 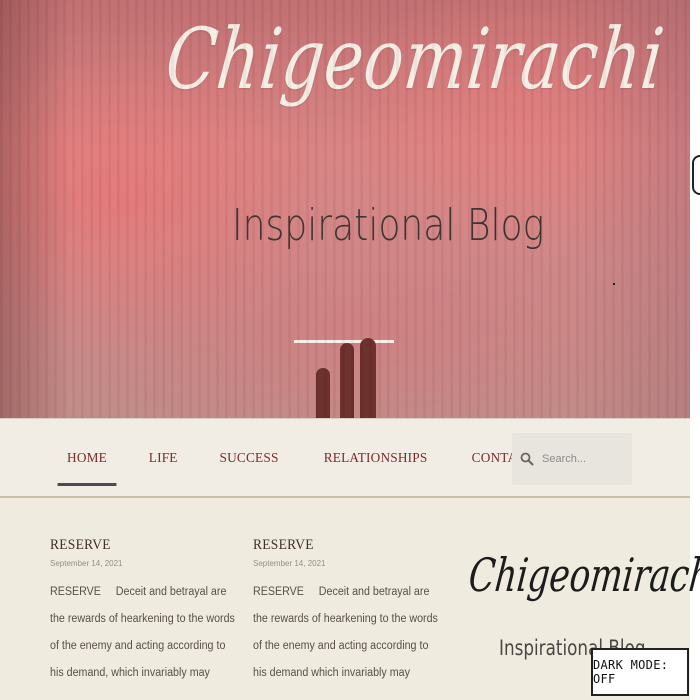 I want to click on hero-shade-left, so click(x=35, y=209).